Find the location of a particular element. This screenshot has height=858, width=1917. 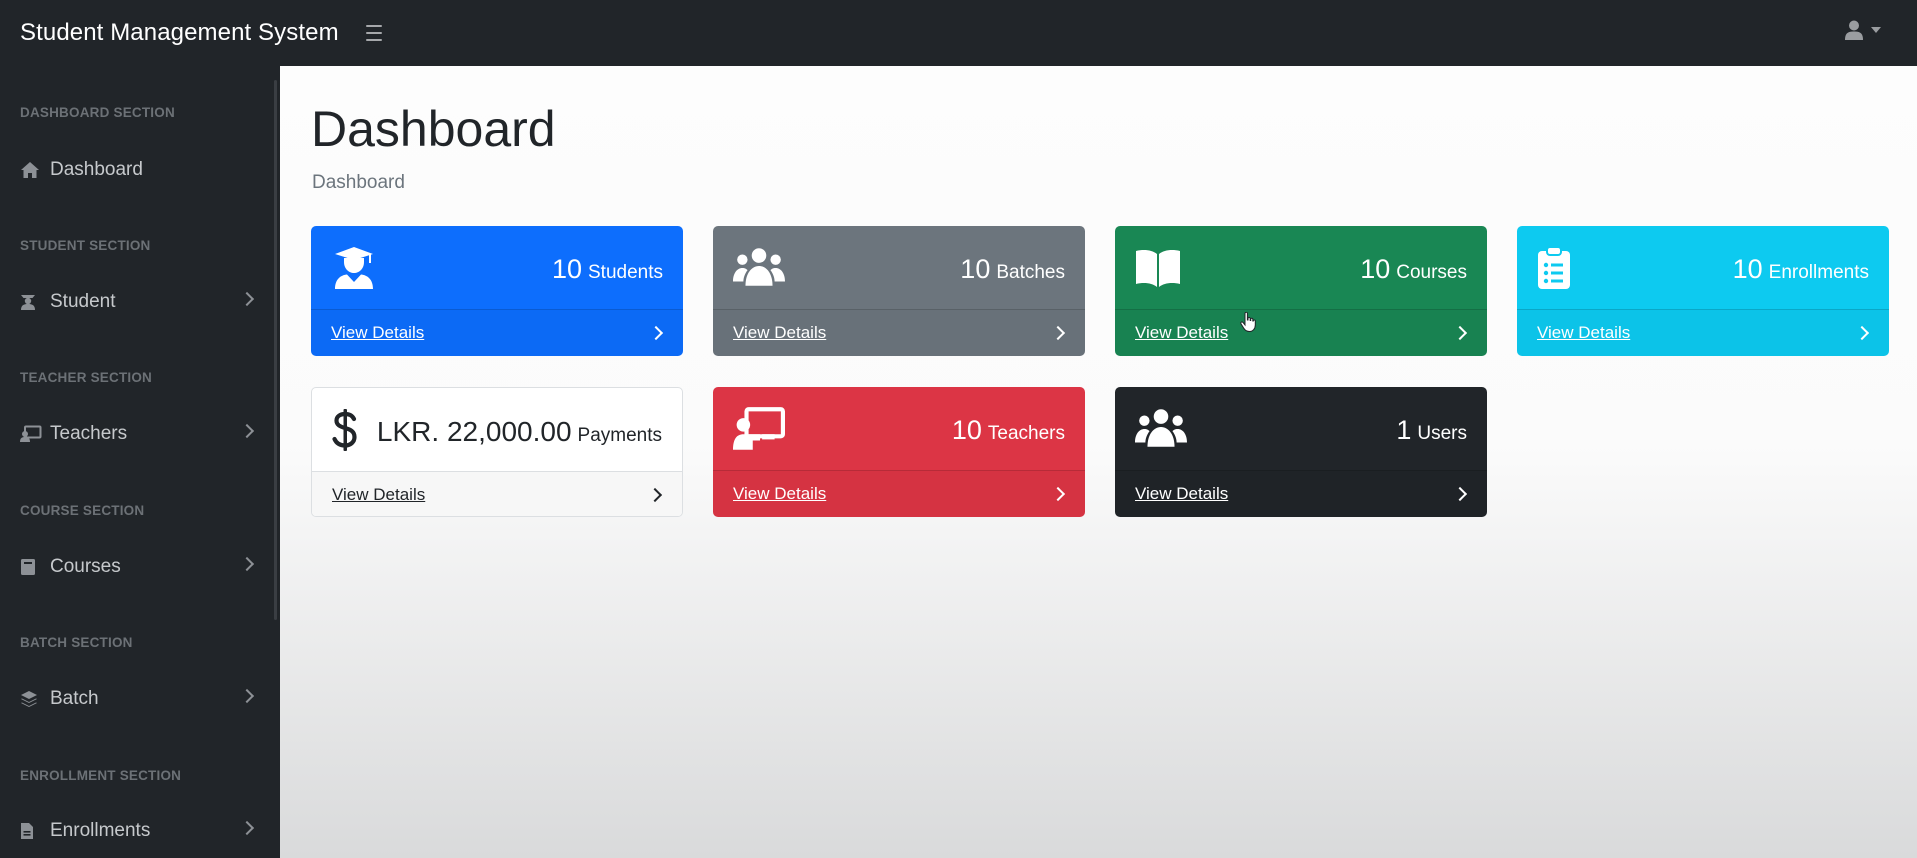

users-count: 1 is located at coordinates (1404, 430).